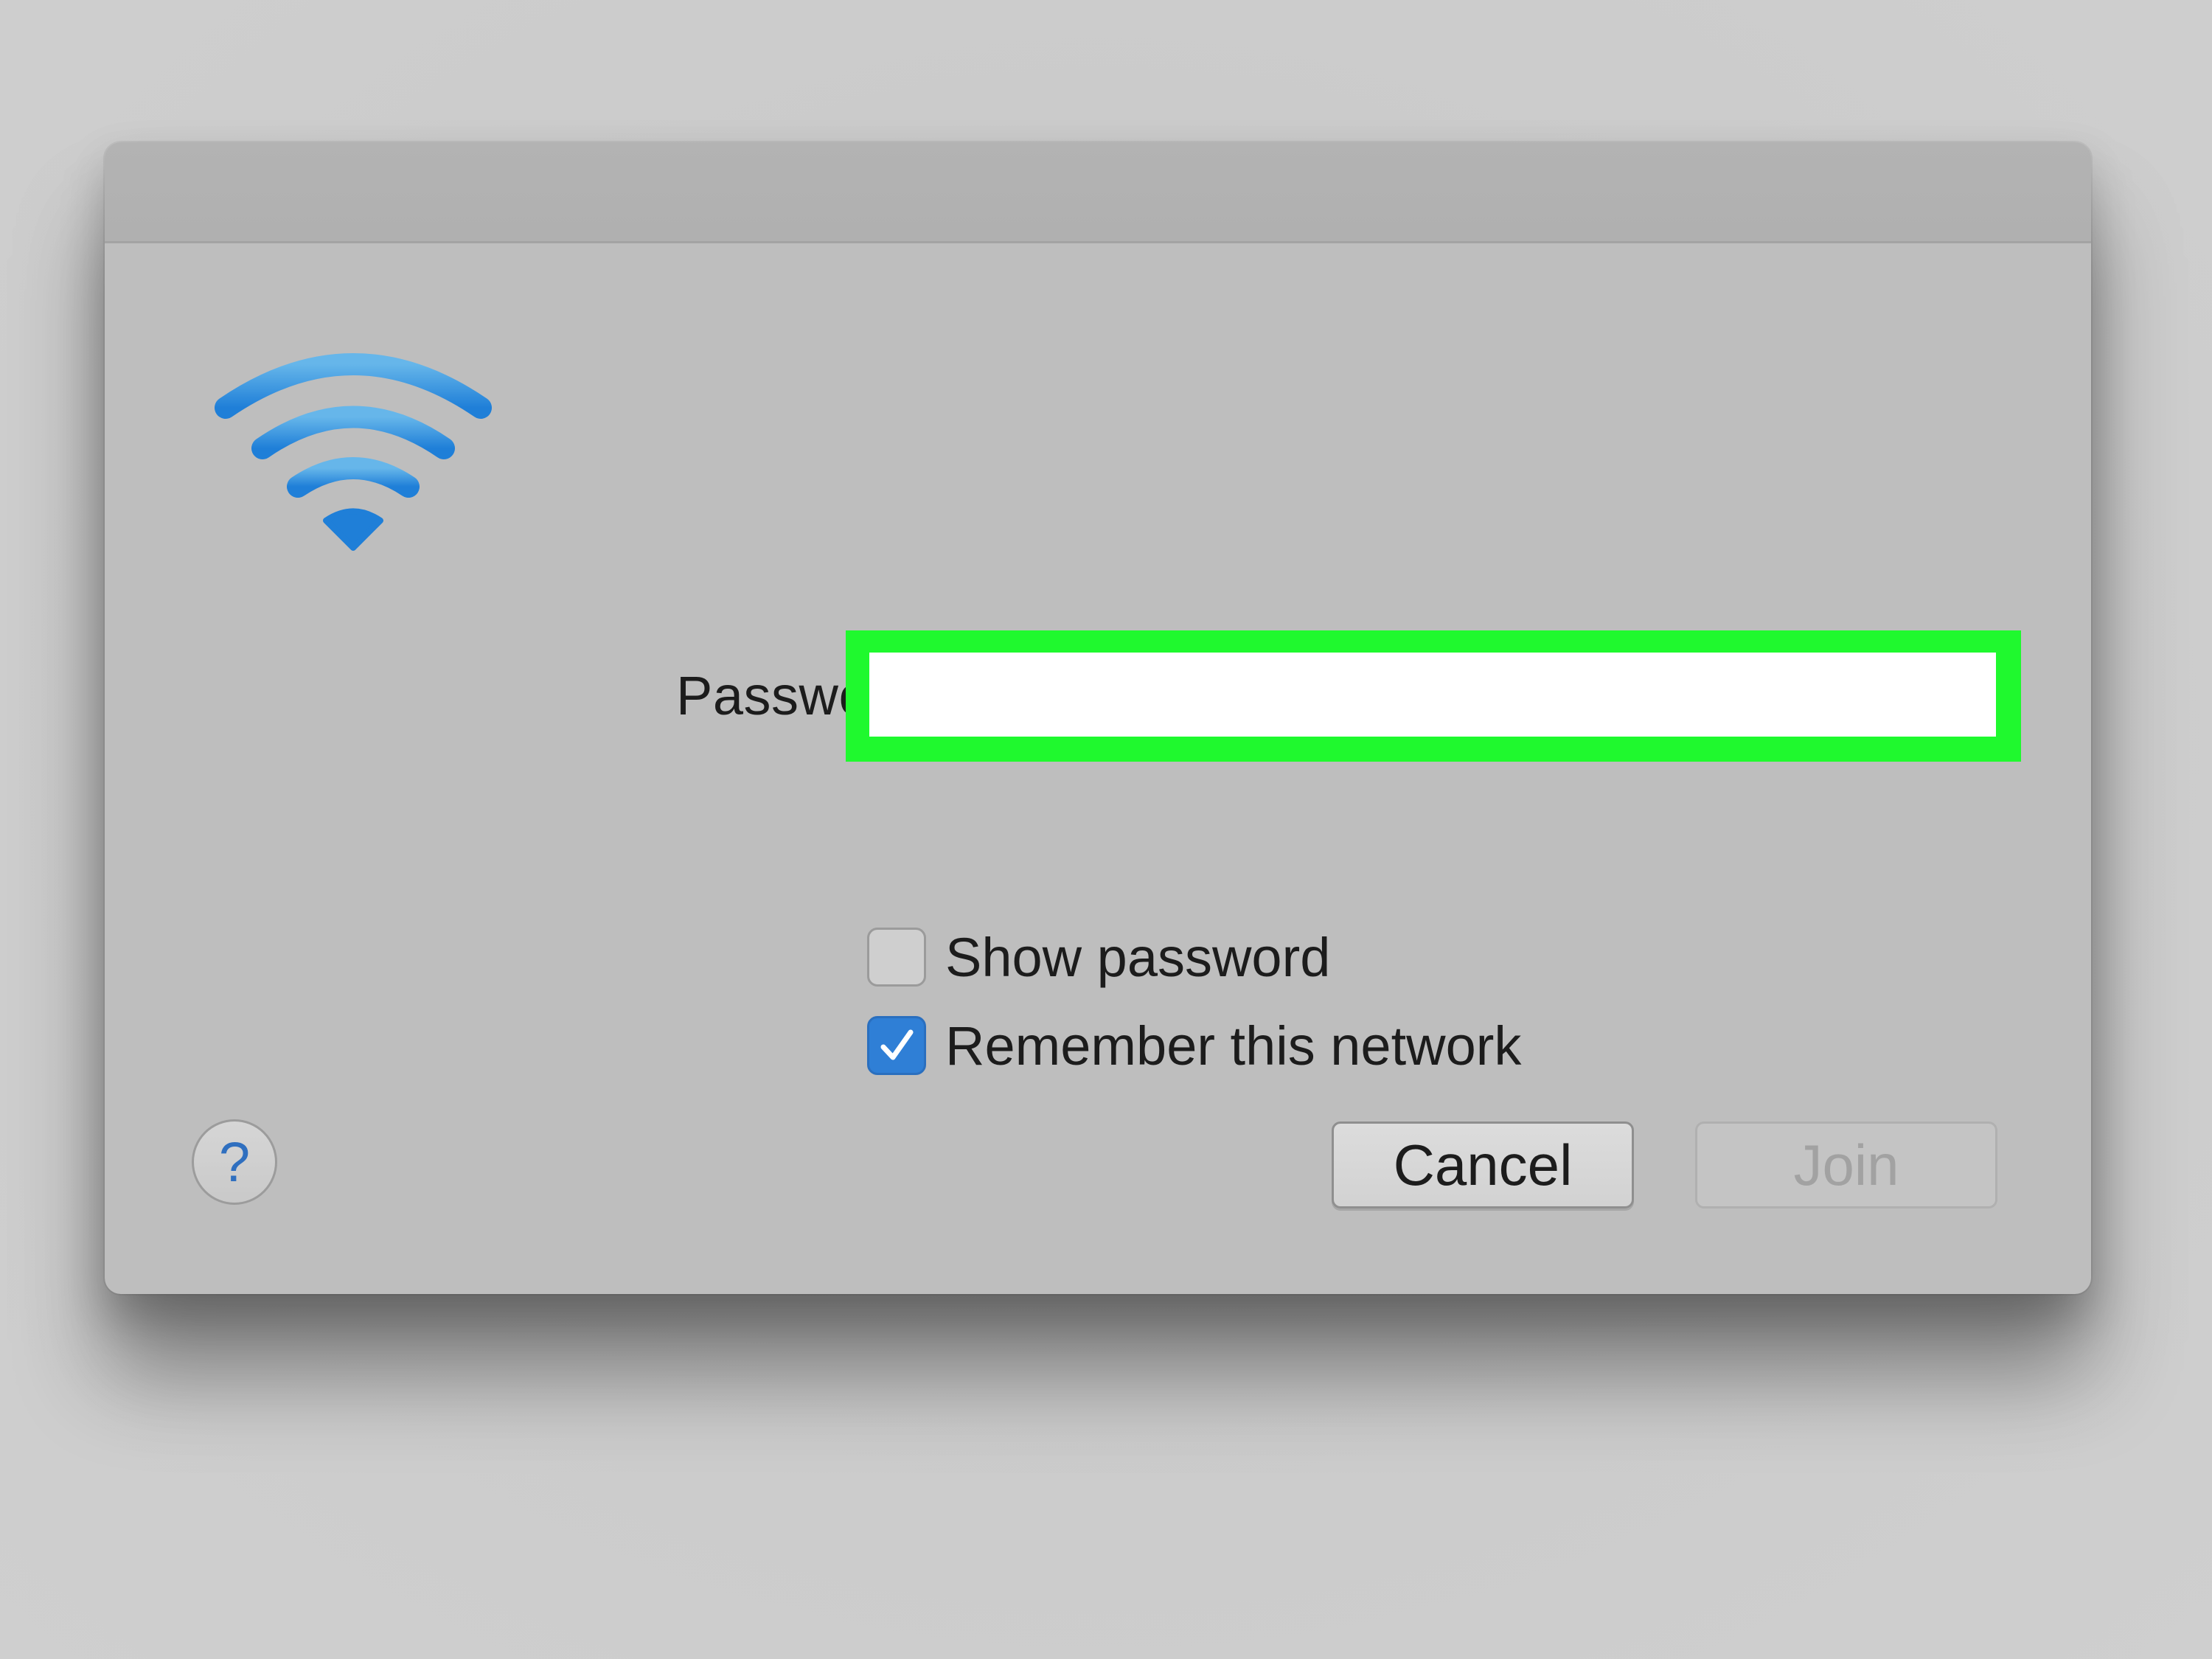 This screenshot has height=1659, width=2212. Describe the element at coordinates (353, 452) in the screenshot. I see `wifi-icon` at that location.